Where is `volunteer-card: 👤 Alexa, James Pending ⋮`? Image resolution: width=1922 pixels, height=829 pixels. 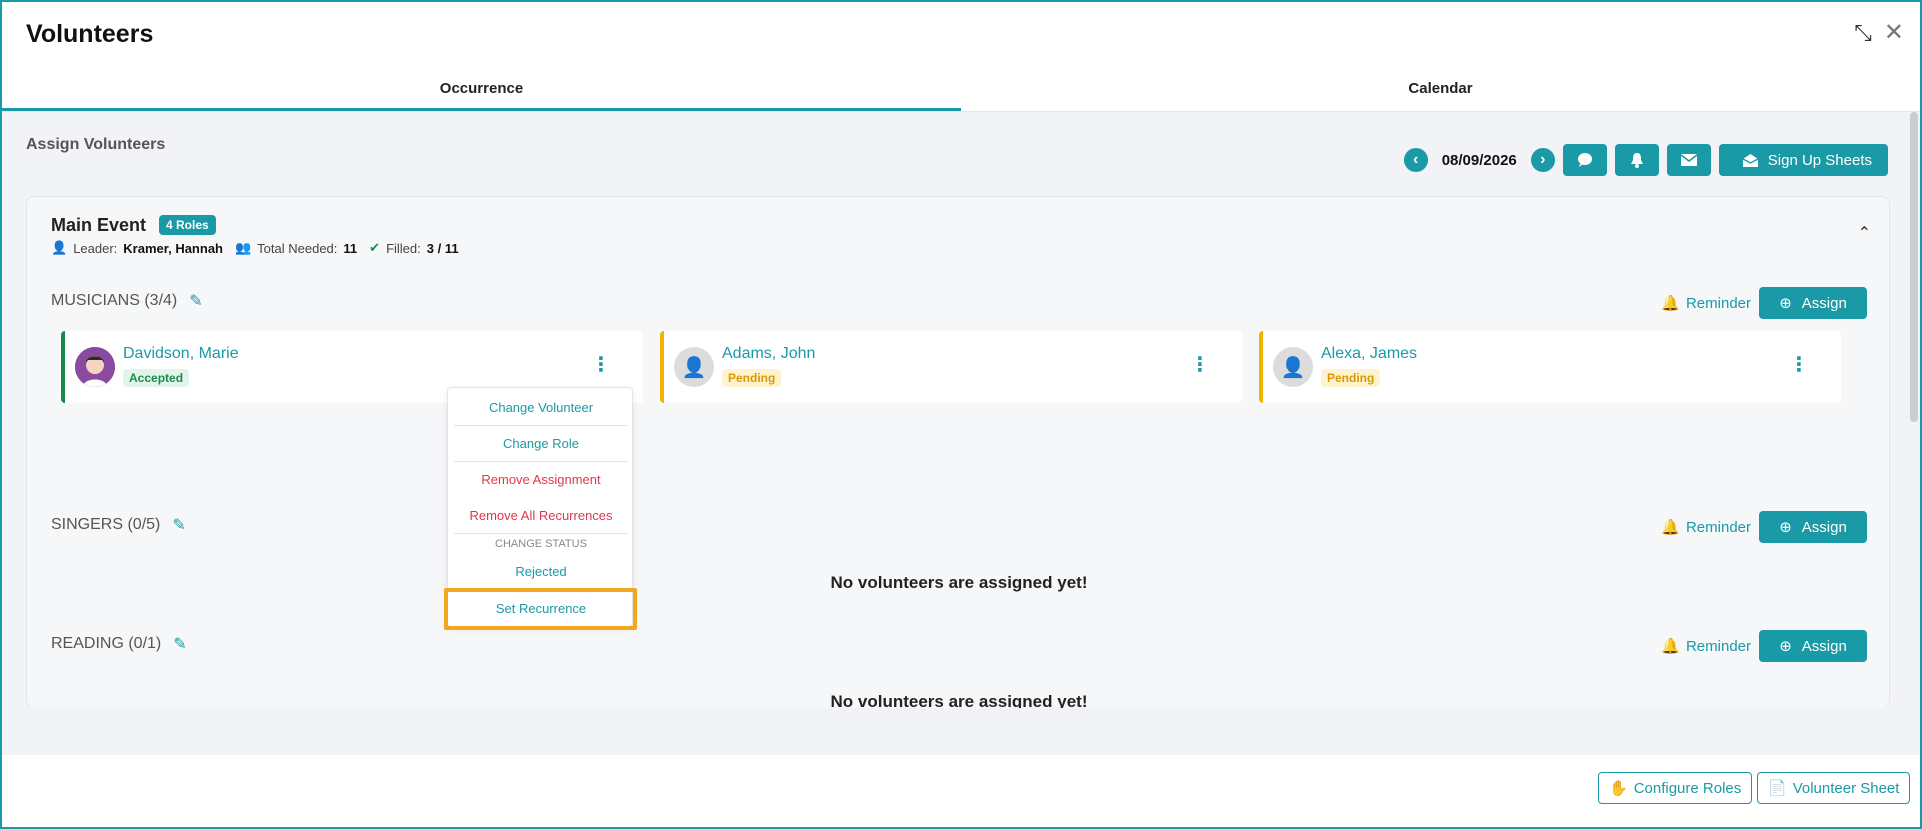 volunteer-card: 👤 Alexa, James Pending ⋮ is located at coordinates (1550, 367).